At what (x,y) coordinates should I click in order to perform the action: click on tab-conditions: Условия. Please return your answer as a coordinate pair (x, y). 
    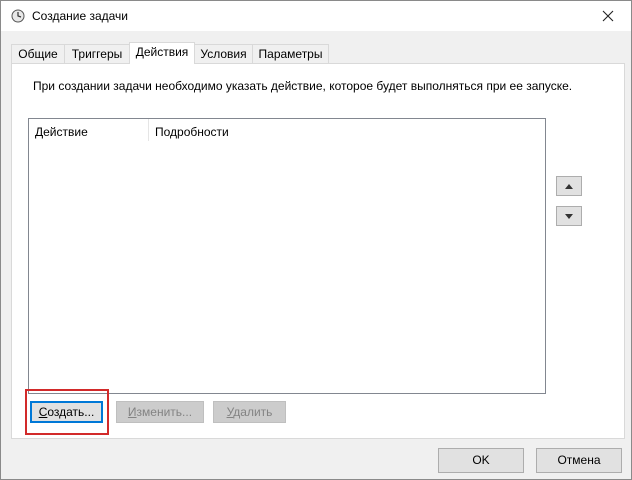
    Looking at the image, I should click on (223, 54).